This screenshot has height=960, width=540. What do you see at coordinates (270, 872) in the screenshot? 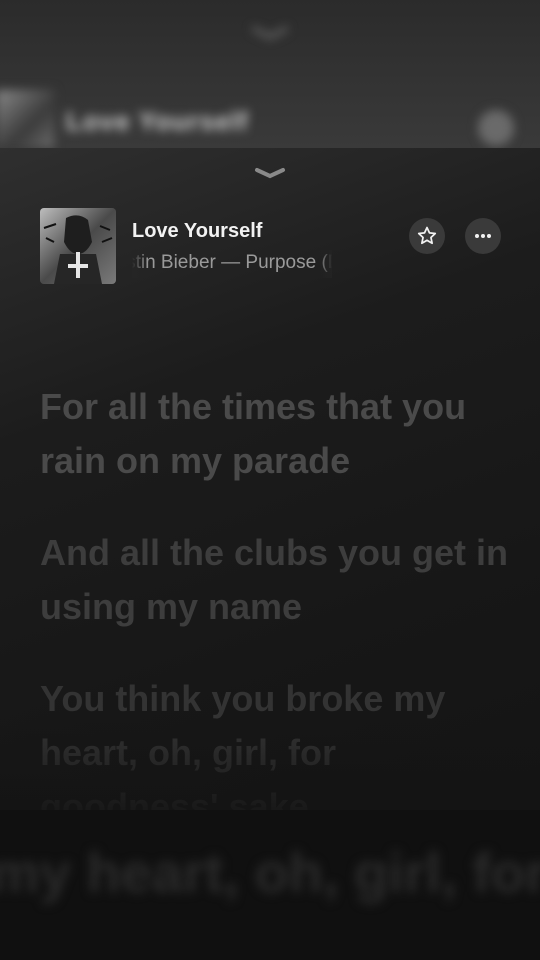
I see `overflow-lyric: my heart, oh, girl, for` at bounding box center [270, 872].